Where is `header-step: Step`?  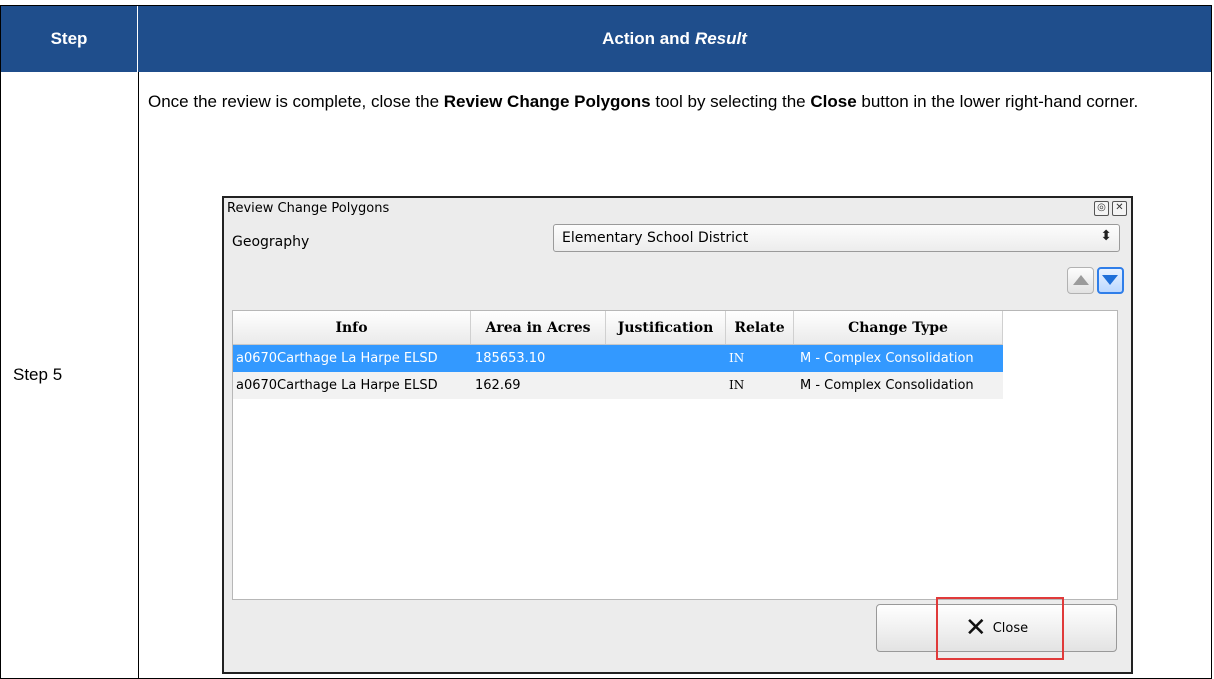
header-step: Step is located at coordinates (69, 39).